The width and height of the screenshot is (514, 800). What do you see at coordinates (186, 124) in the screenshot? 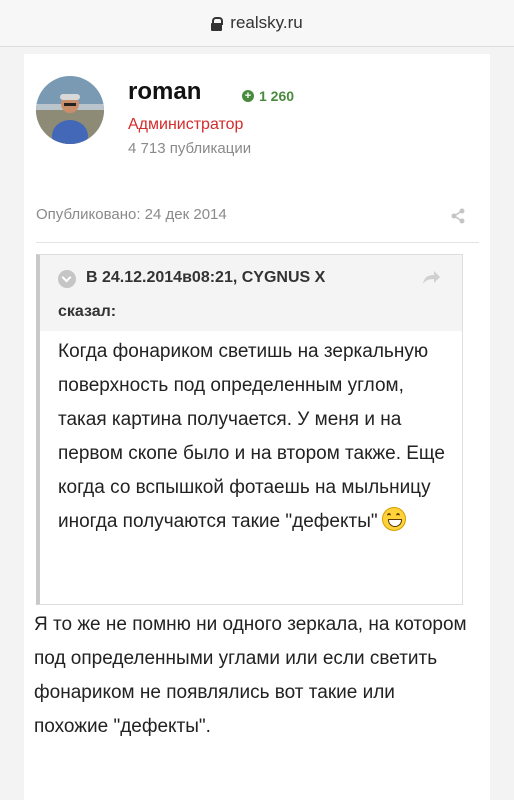
I see `author-role: Администратор` at bounding box center [186, 124].